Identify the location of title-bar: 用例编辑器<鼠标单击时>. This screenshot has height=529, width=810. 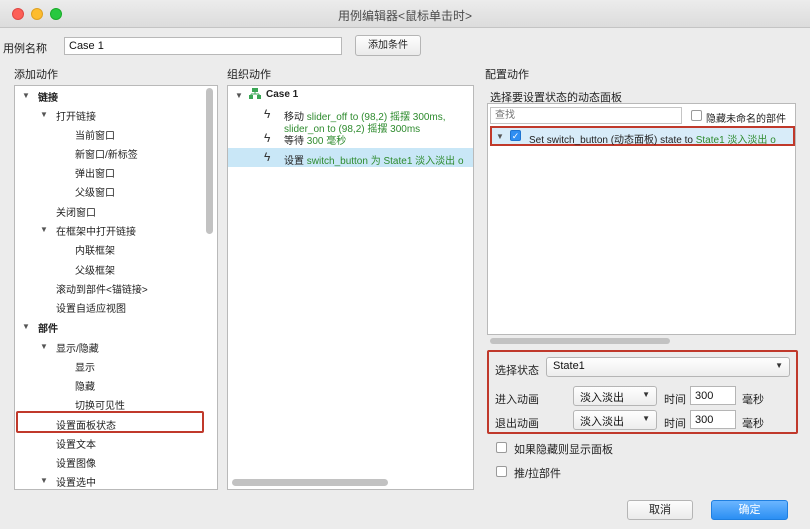
(405, 14).